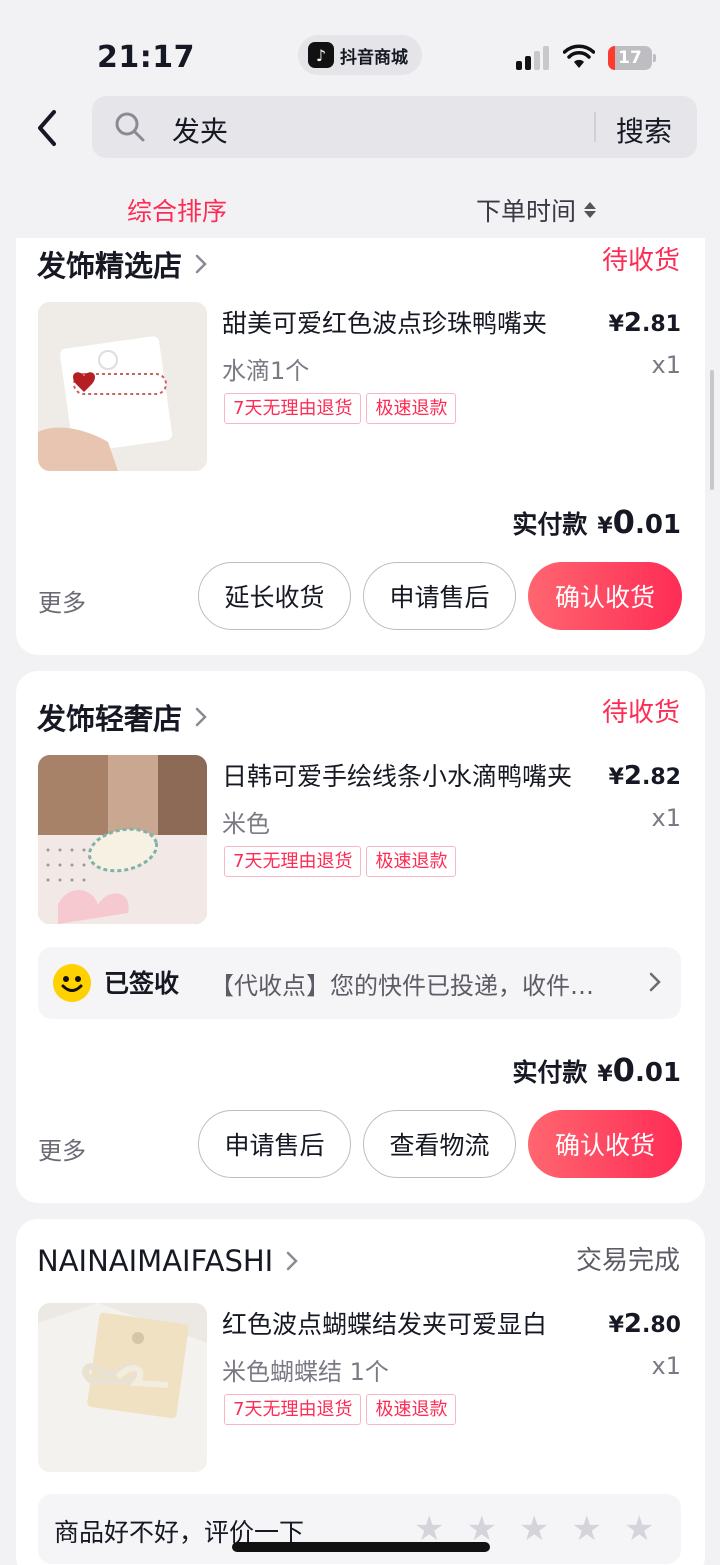  Describe the element at coordinates (110, 719) in the screenshot. I see `shop-name: 发饰轻奢店` at that location.